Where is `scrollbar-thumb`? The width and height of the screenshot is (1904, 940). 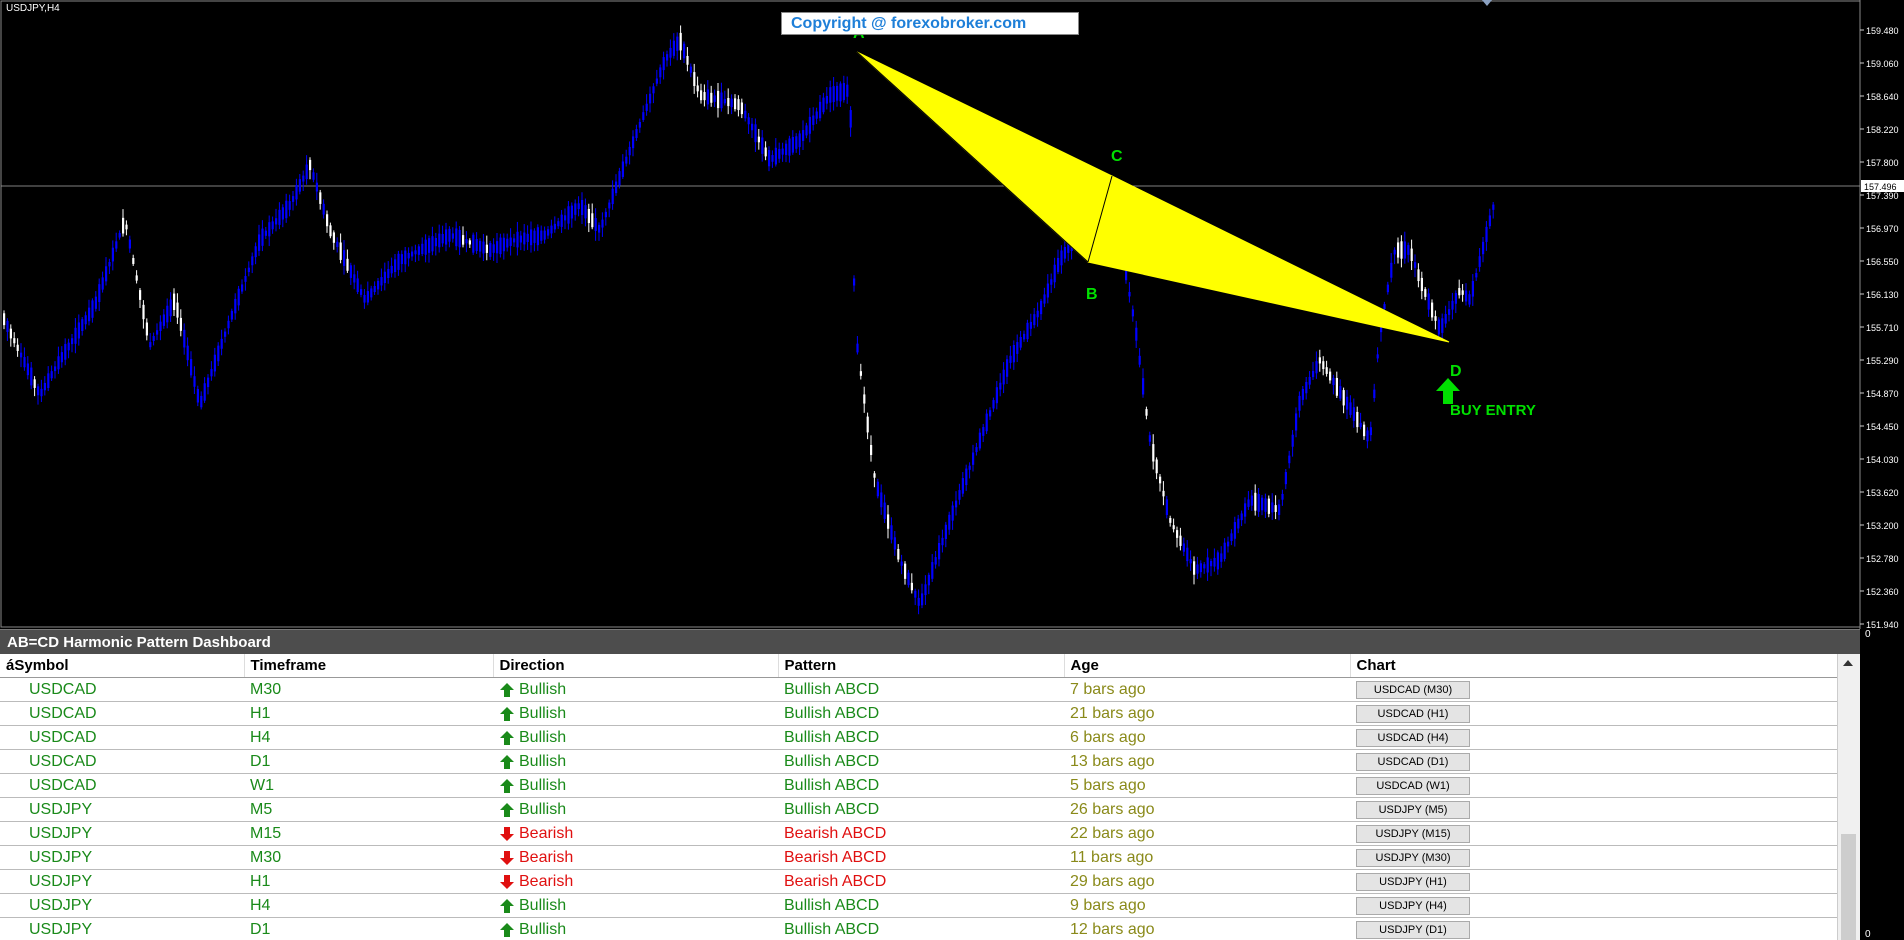 scrollbar-thumb is located at coordinates (1848, 887).